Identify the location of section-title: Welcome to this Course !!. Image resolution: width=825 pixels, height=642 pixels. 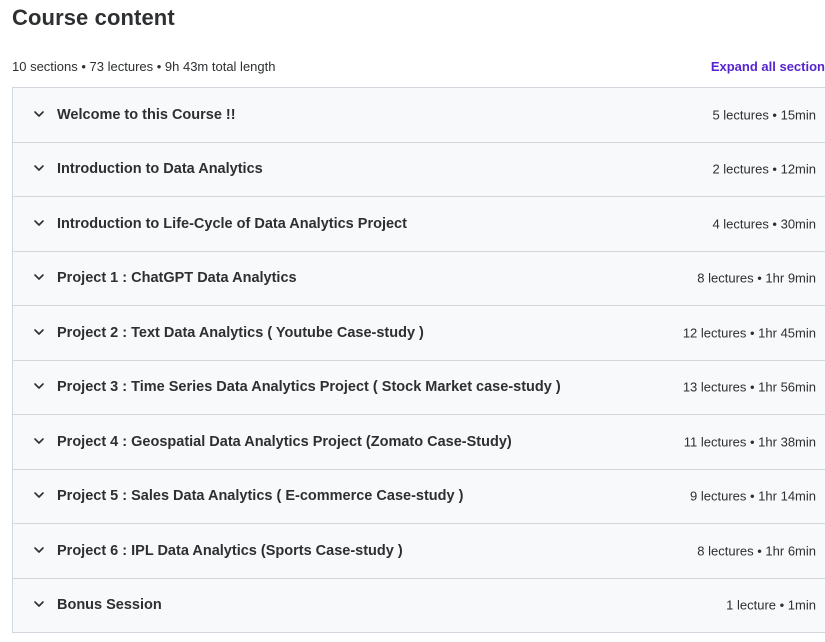
(146, 114).